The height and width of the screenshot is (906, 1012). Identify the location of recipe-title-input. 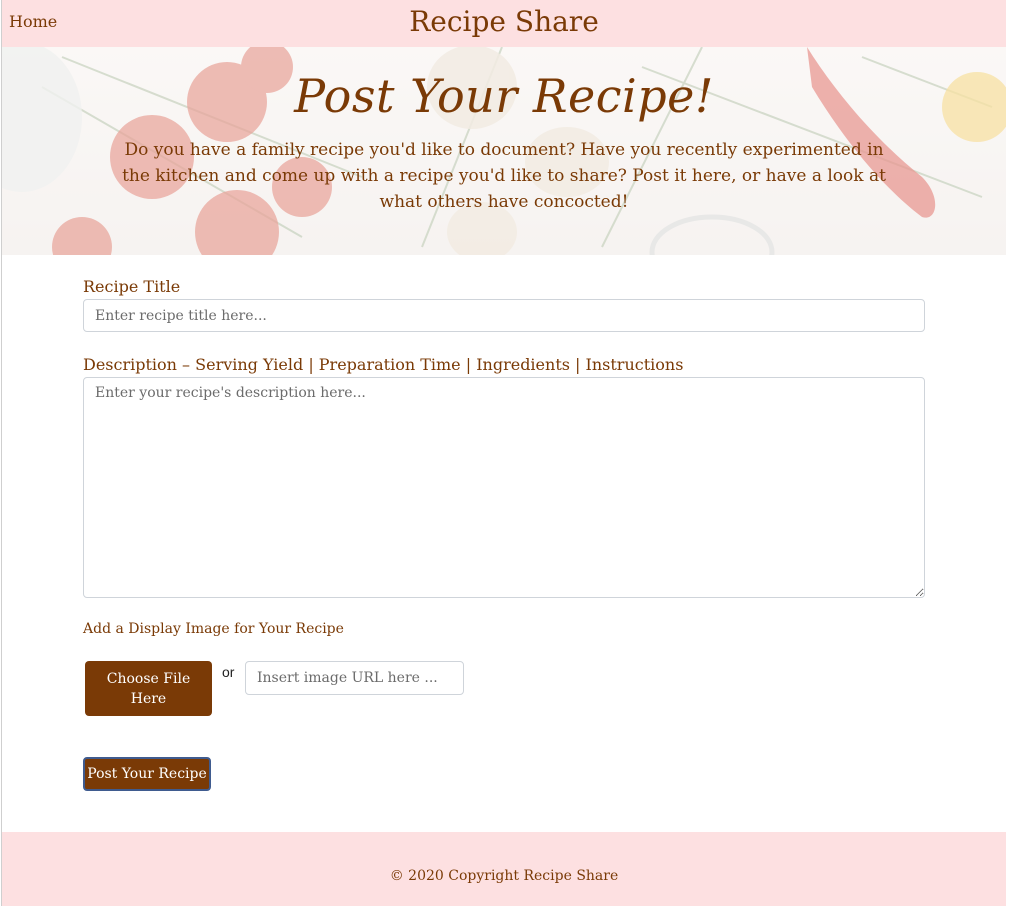
(504, 315).